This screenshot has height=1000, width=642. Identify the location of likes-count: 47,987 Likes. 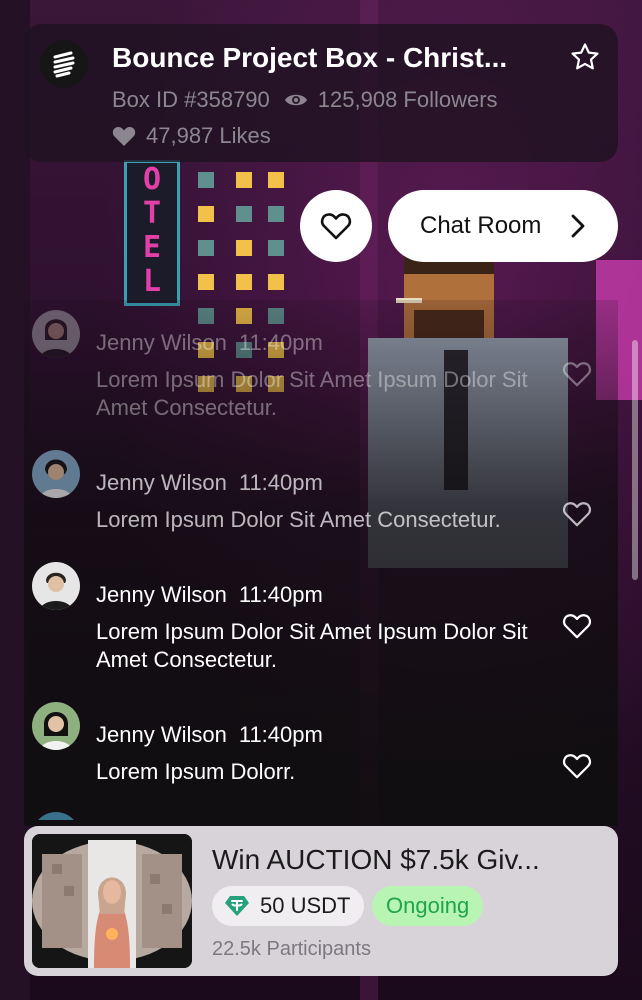
(208, 135).